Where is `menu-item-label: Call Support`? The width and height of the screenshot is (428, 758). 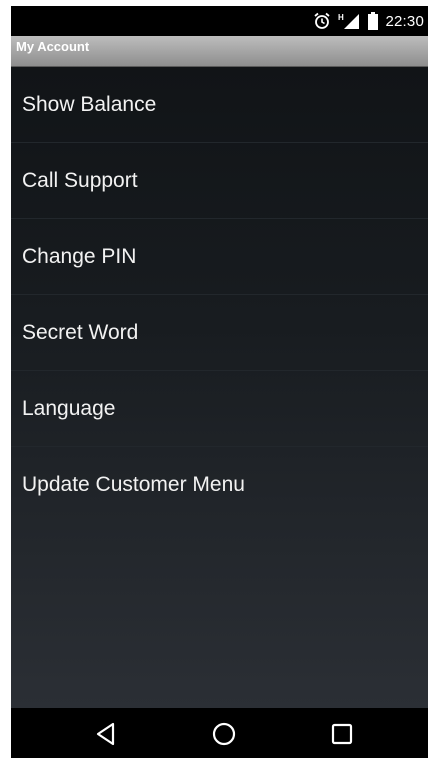
menu-item-label: Call Support is located at coordinates (80, 180).